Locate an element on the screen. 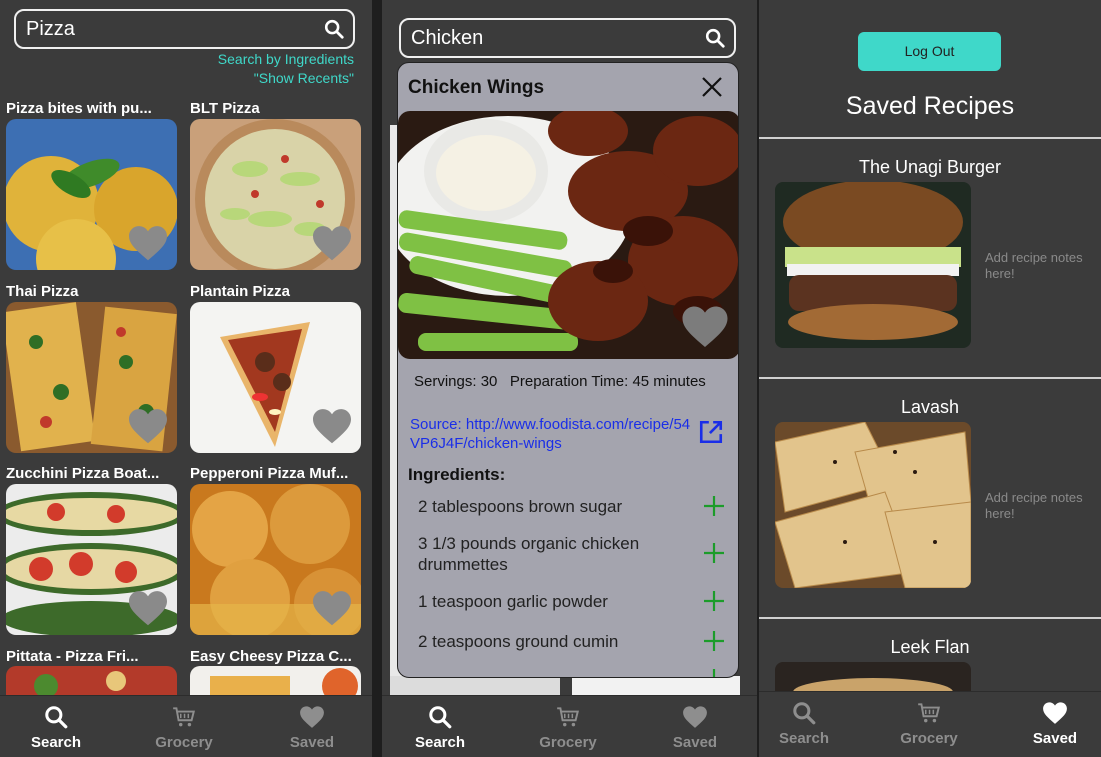 The image size is (1101, 757). result-title: Thai Pizza is located at coordinates (42, 291).